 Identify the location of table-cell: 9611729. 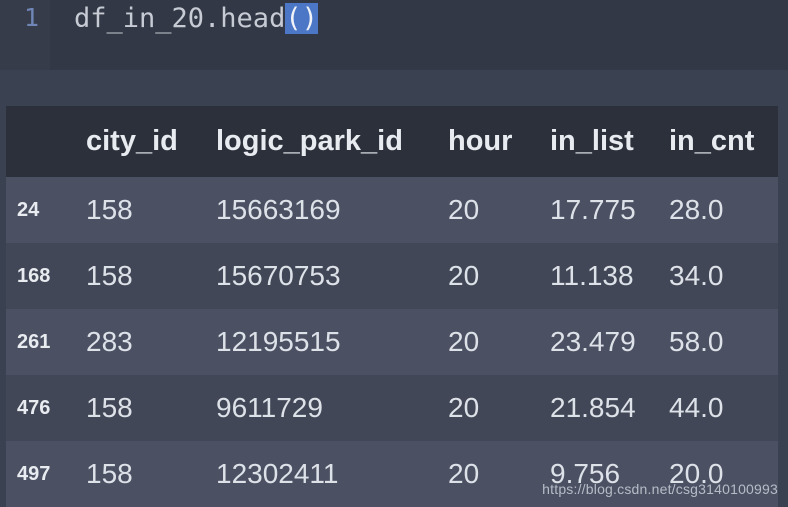
(269, 407).